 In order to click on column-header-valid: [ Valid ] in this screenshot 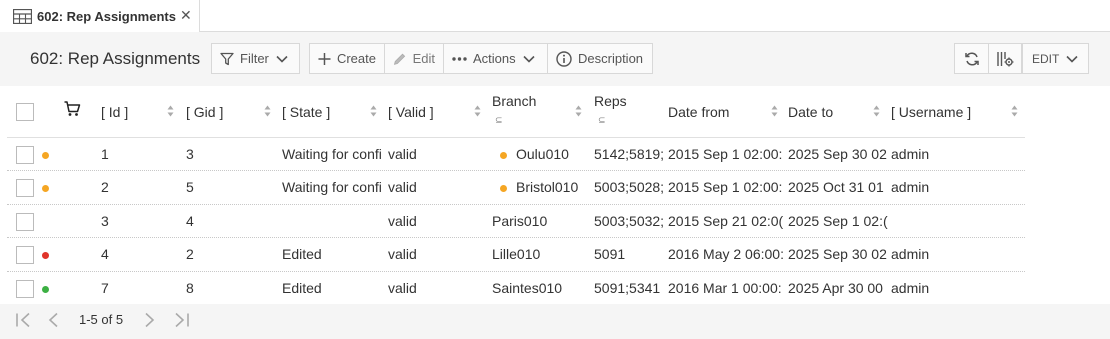, I will do `click(411, 112)`.